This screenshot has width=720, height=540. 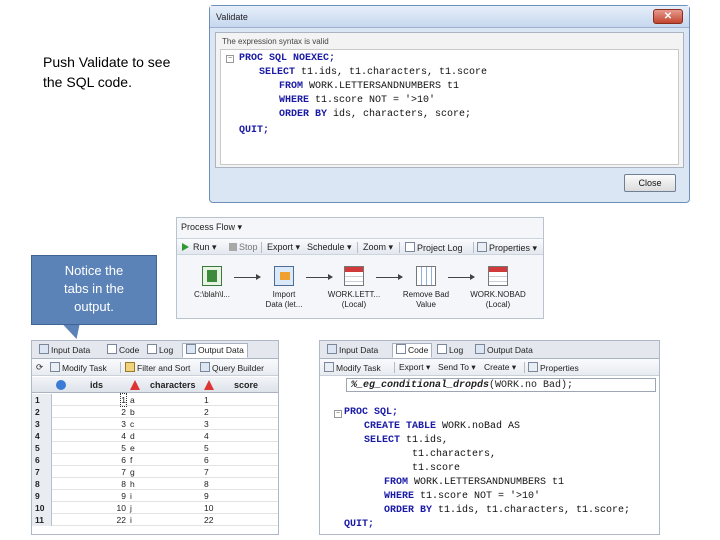 I want to click on code-line: CREATE TABLE WORK.noBad AS, so click(x=442, y=426).